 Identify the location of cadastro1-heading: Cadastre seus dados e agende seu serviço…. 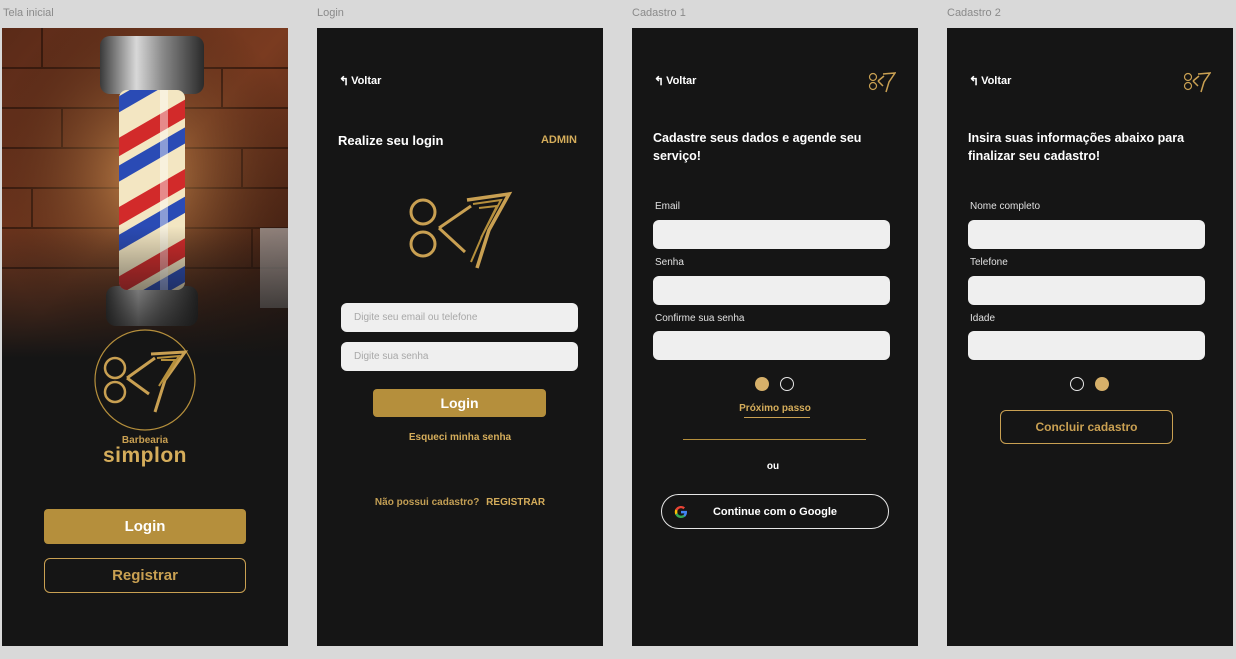
(757, 147).